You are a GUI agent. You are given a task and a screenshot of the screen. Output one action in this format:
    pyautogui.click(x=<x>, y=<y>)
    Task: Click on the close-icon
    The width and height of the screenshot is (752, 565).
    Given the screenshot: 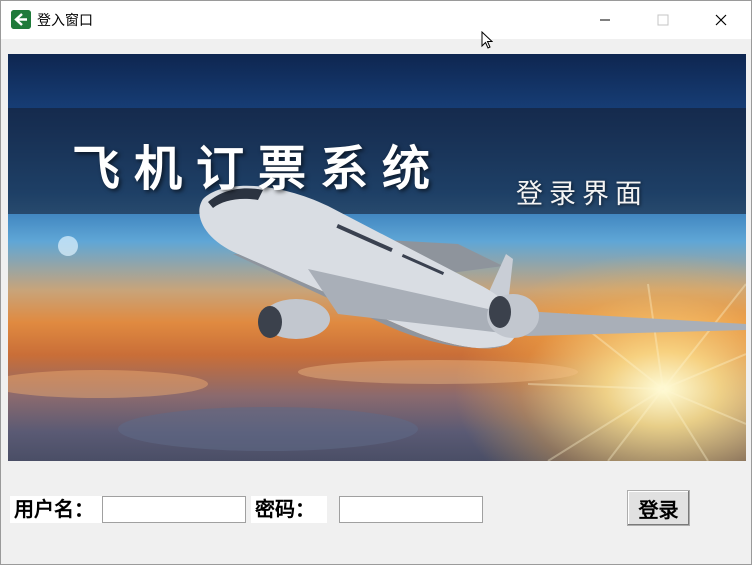 What is the action you would take?
    pyautogui.click(x=721, y=20)
    